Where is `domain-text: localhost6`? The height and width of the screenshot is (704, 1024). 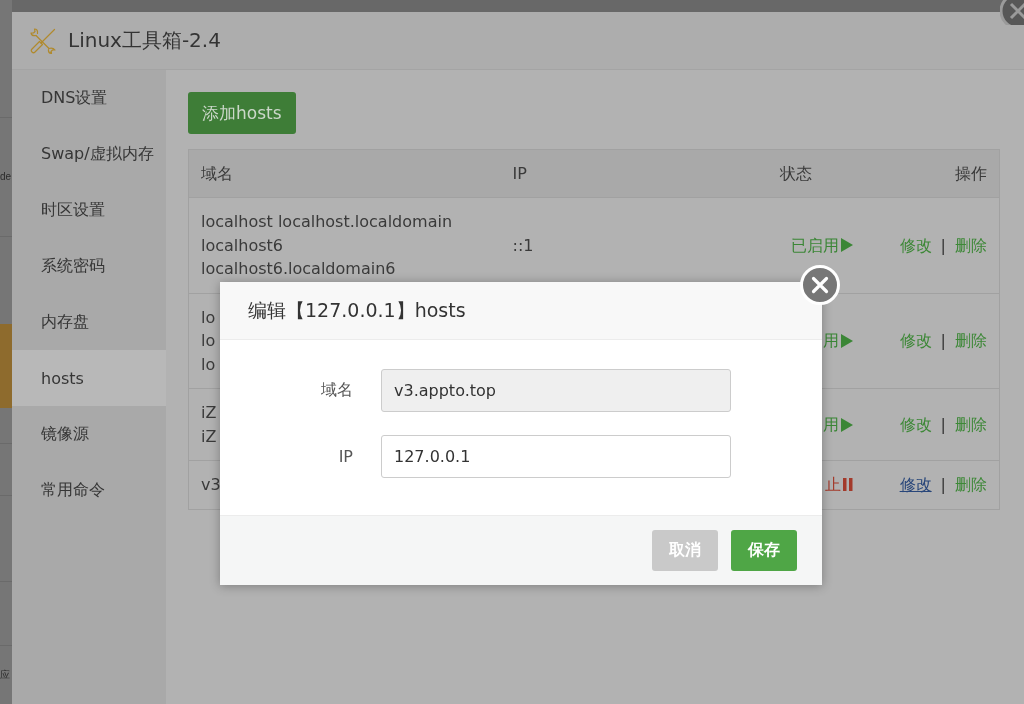
domain-text: localhost6 is located at coordinates (242, 245).